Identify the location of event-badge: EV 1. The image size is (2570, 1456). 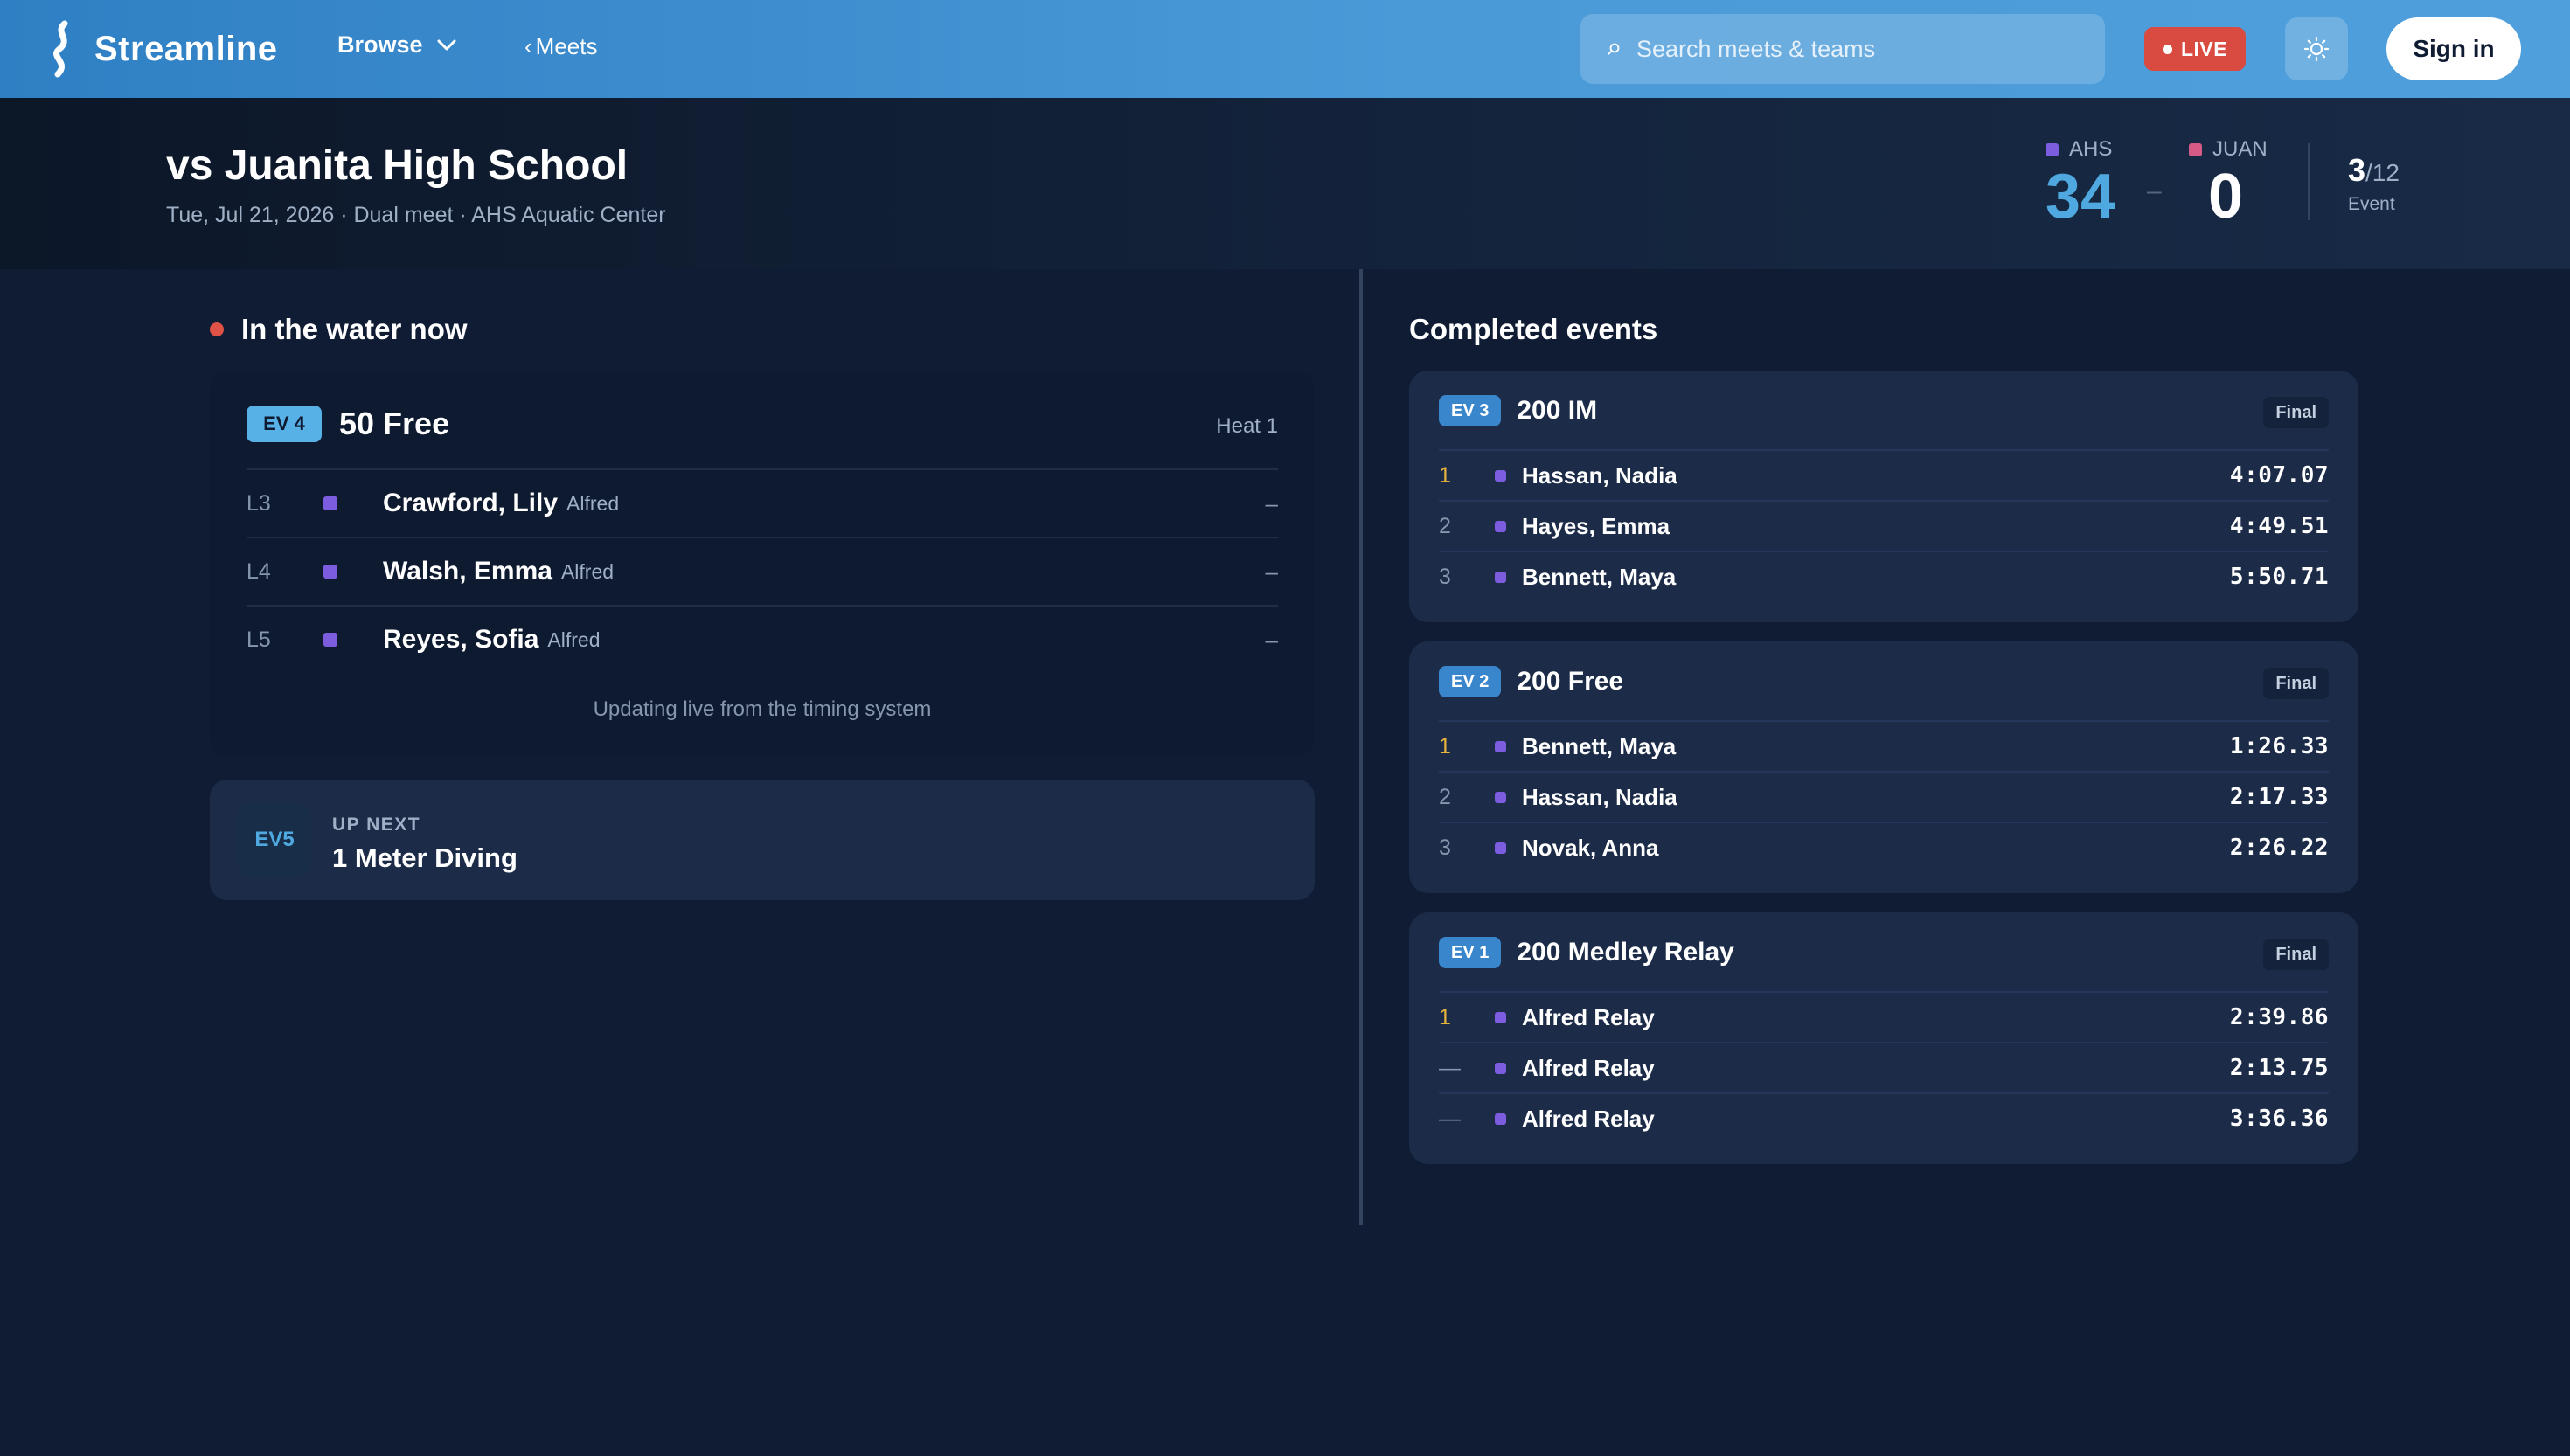
(1470, 952).